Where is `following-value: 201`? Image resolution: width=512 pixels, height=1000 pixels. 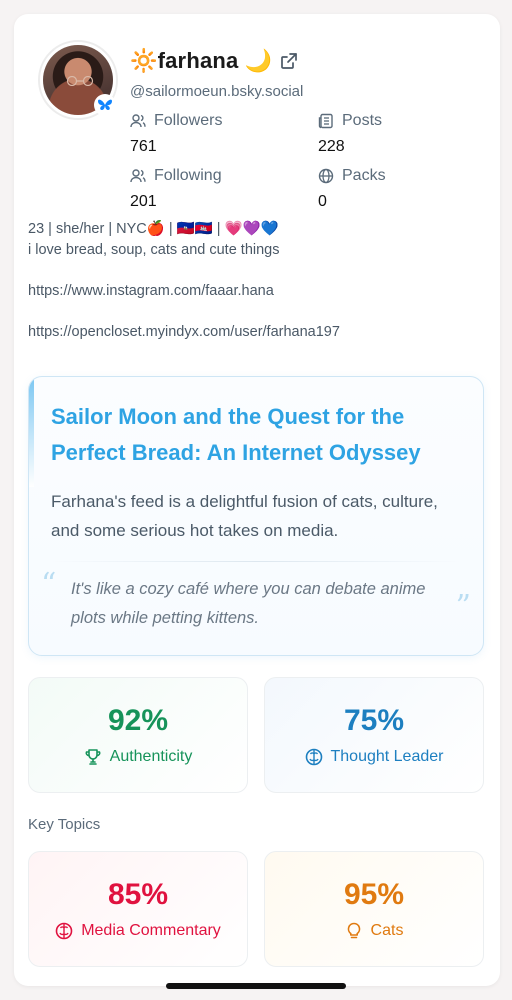 following-value: 201 is located at coordinates (143, 201).